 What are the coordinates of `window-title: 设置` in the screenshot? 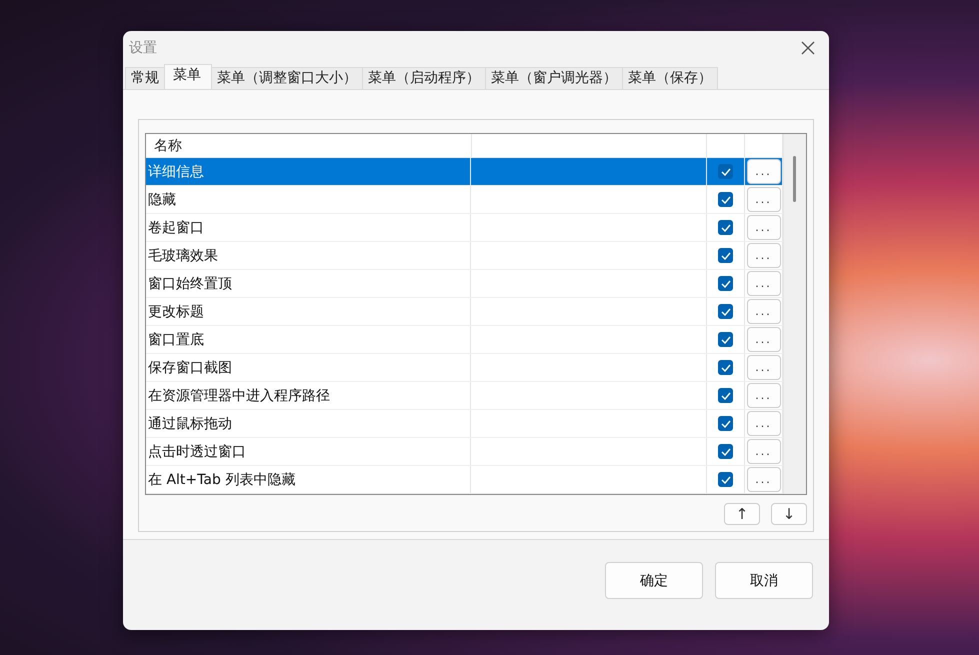 It's located at (143, 48).